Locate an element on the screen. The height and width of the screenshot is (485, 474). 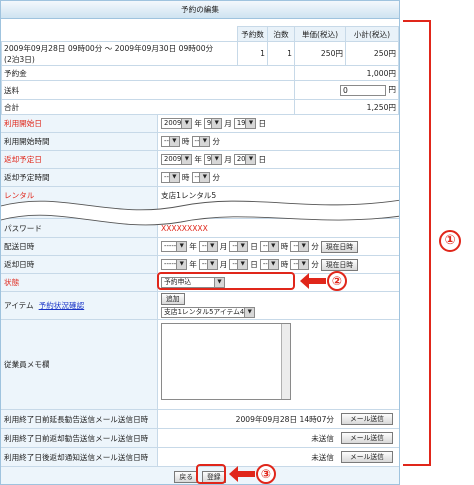
subtotal-value: 250円 is located at coordinates (372, 53).